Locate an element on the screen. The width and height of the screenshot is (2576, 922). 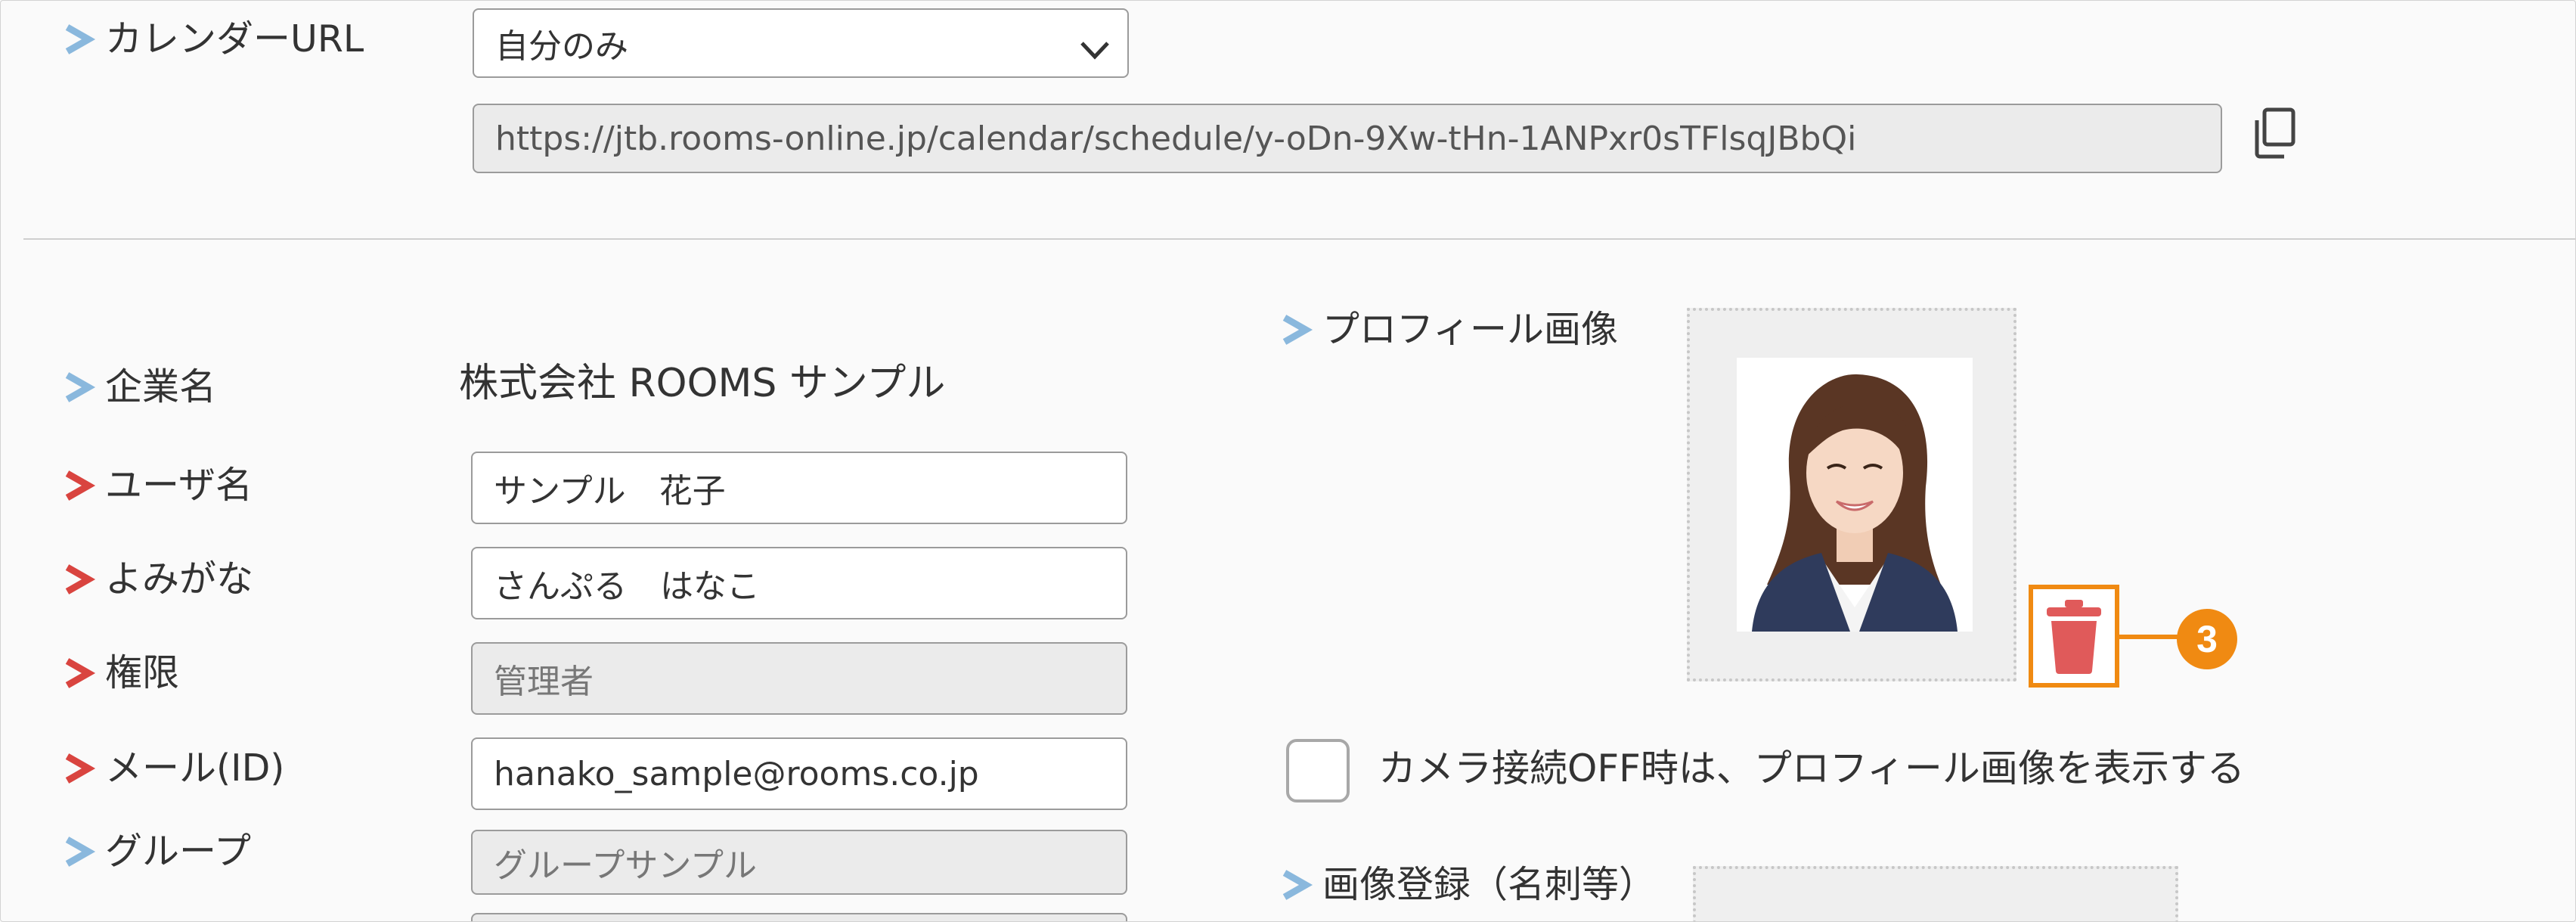
email-label-text: メール(ID) is located at coordinates (195, 768).